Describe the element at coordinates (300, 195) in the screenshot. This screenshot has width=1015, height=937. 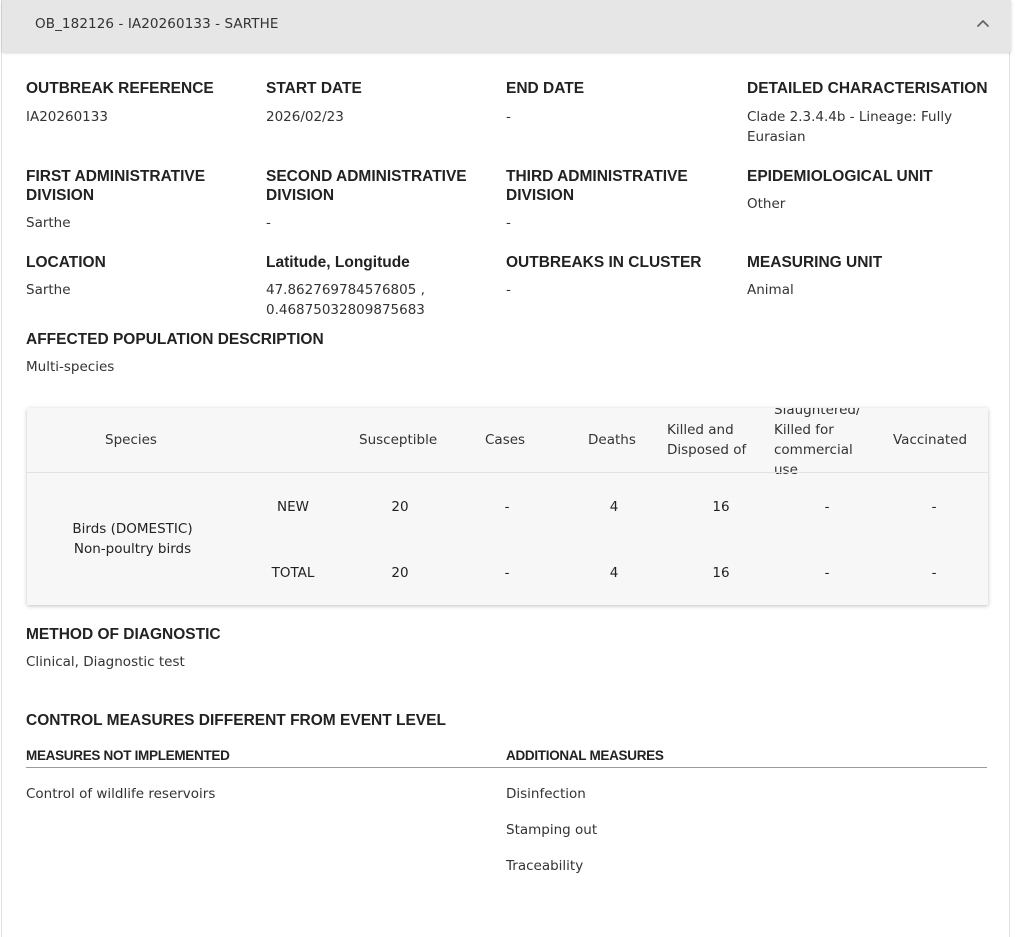
I see `second-admin-label-line2: DIVISION` at that location.